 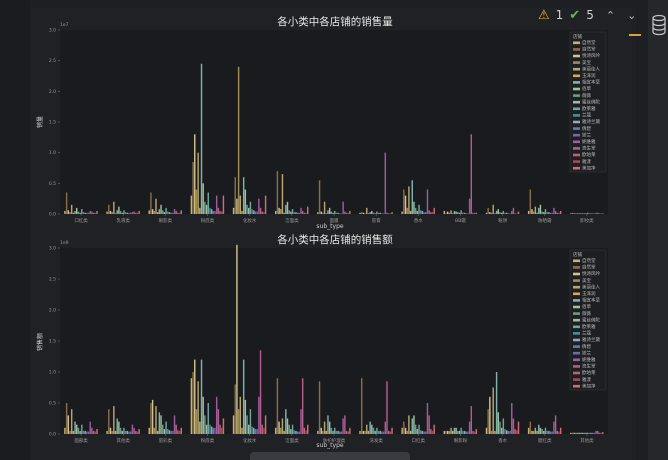 What do you see at coordinates (589, 293) in the screenshot?
I see `legend-entry: 玉泽润` at bounding box center [589, 293].